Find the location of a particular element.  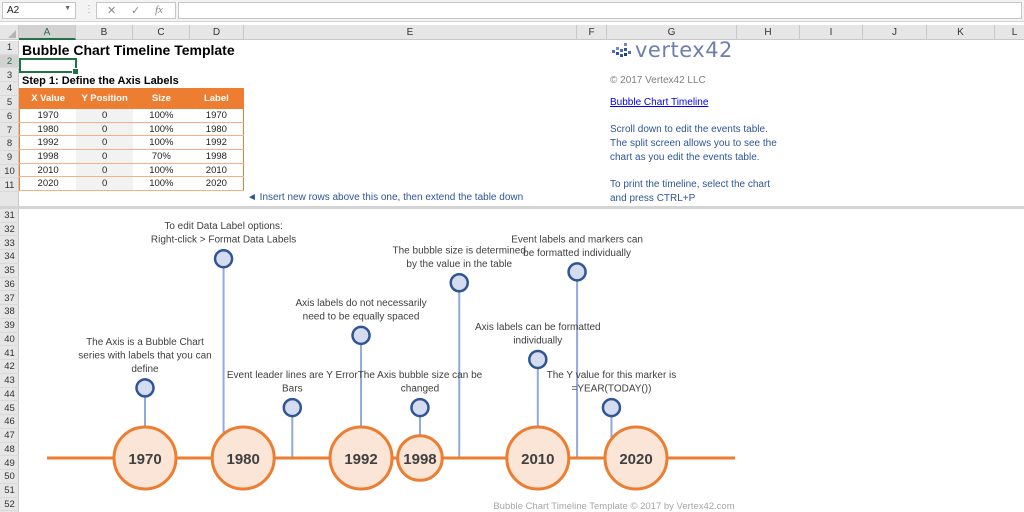

bubble-chart-timeline-link: Bubble Chart Timeline is located at coordinates (659, 102).